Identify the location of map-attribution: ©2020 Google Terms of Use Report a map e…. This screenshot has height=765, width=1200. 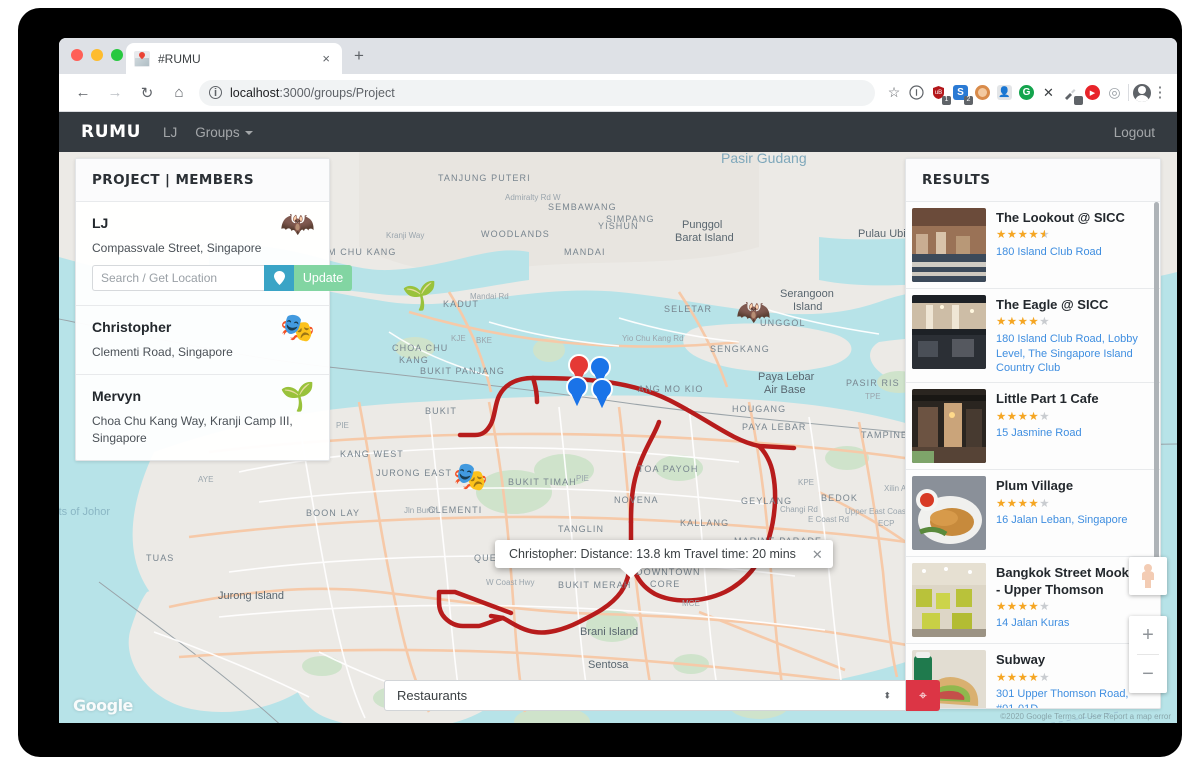
(1085, 716).